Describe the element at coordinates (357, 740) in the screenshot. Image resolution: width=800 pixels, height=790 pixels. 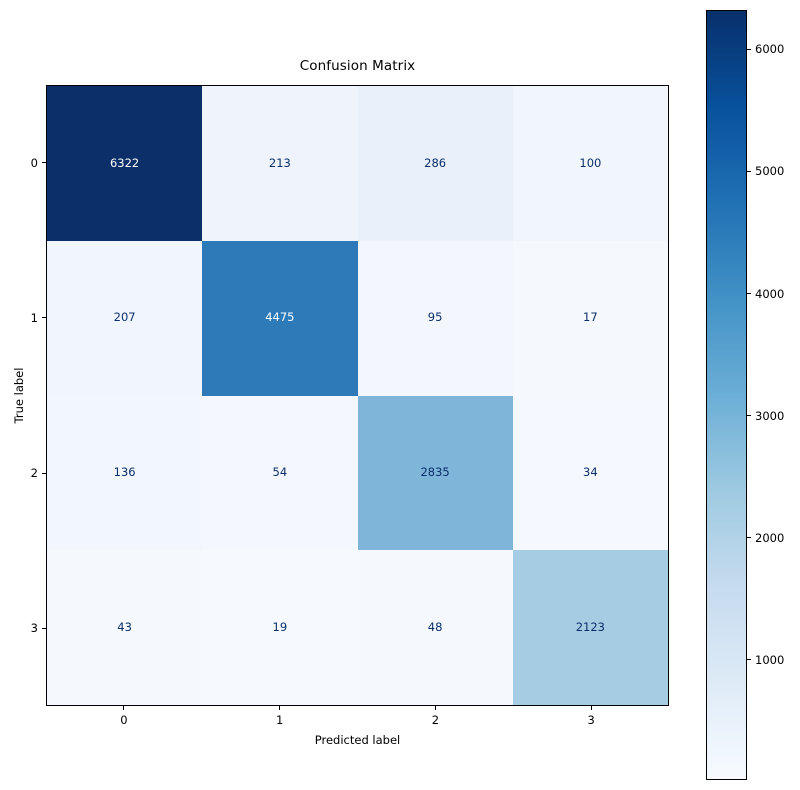
I see `x-axis-label: Predicted label` at that location.